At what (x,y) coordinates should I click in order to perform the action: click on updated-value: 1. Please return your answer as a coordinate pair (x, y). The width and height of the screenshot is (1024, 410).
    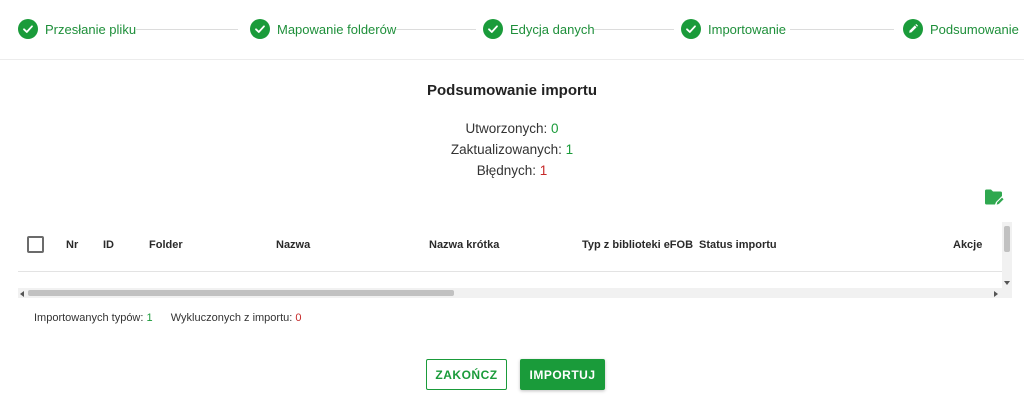
    Looking at the image, I should click on (569, 149).